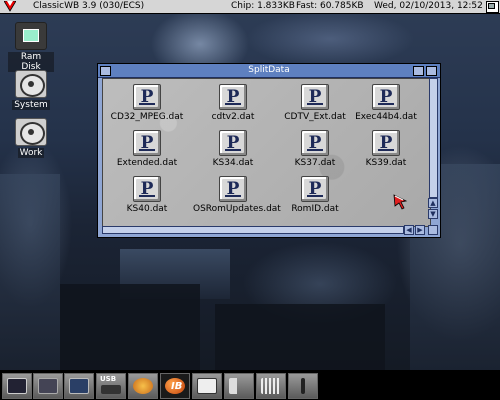 The height and width of the screenshot is (400, 500). Describe the element at coordinates (31, 153) in the screenshot. I see `desktop-icon-label: Work` at that location.